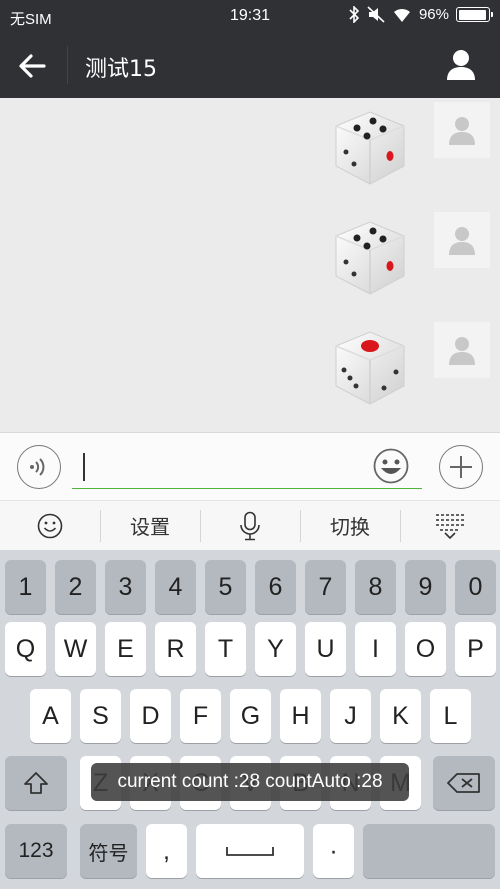 Image resolution: width=500 pixels, height=889 pixels. Describe the element at coordinates (100, 716) in the screenshot. I see `key-s: S` at that location.